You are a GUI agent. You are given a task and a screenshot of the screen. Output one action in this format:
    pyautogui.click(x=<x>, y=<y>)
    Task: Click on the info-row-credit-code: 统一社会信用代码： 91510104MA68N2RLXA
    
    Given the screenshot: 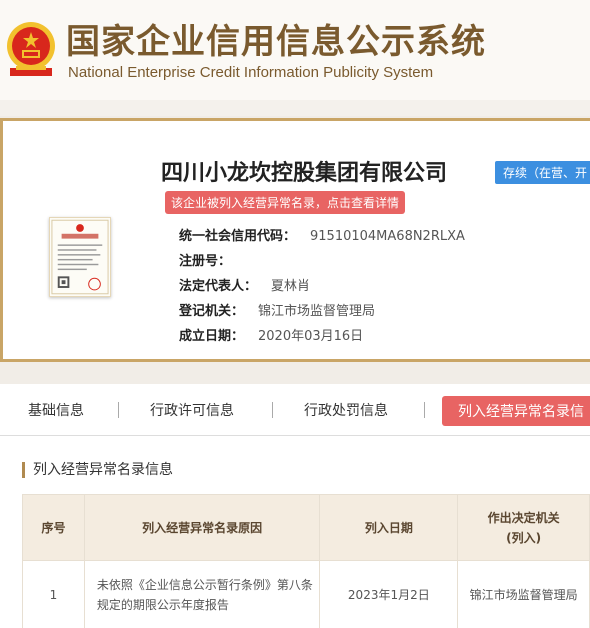 What is the action you would take?
    pyautogui.click(x=322, y=234)
    